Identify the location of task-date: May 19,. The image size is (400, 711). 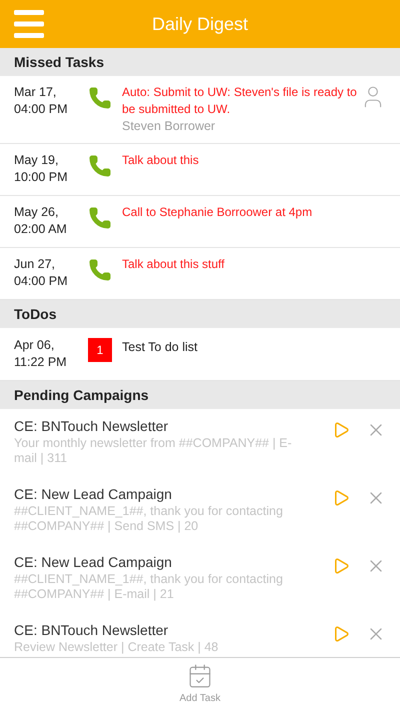
(37, 160).